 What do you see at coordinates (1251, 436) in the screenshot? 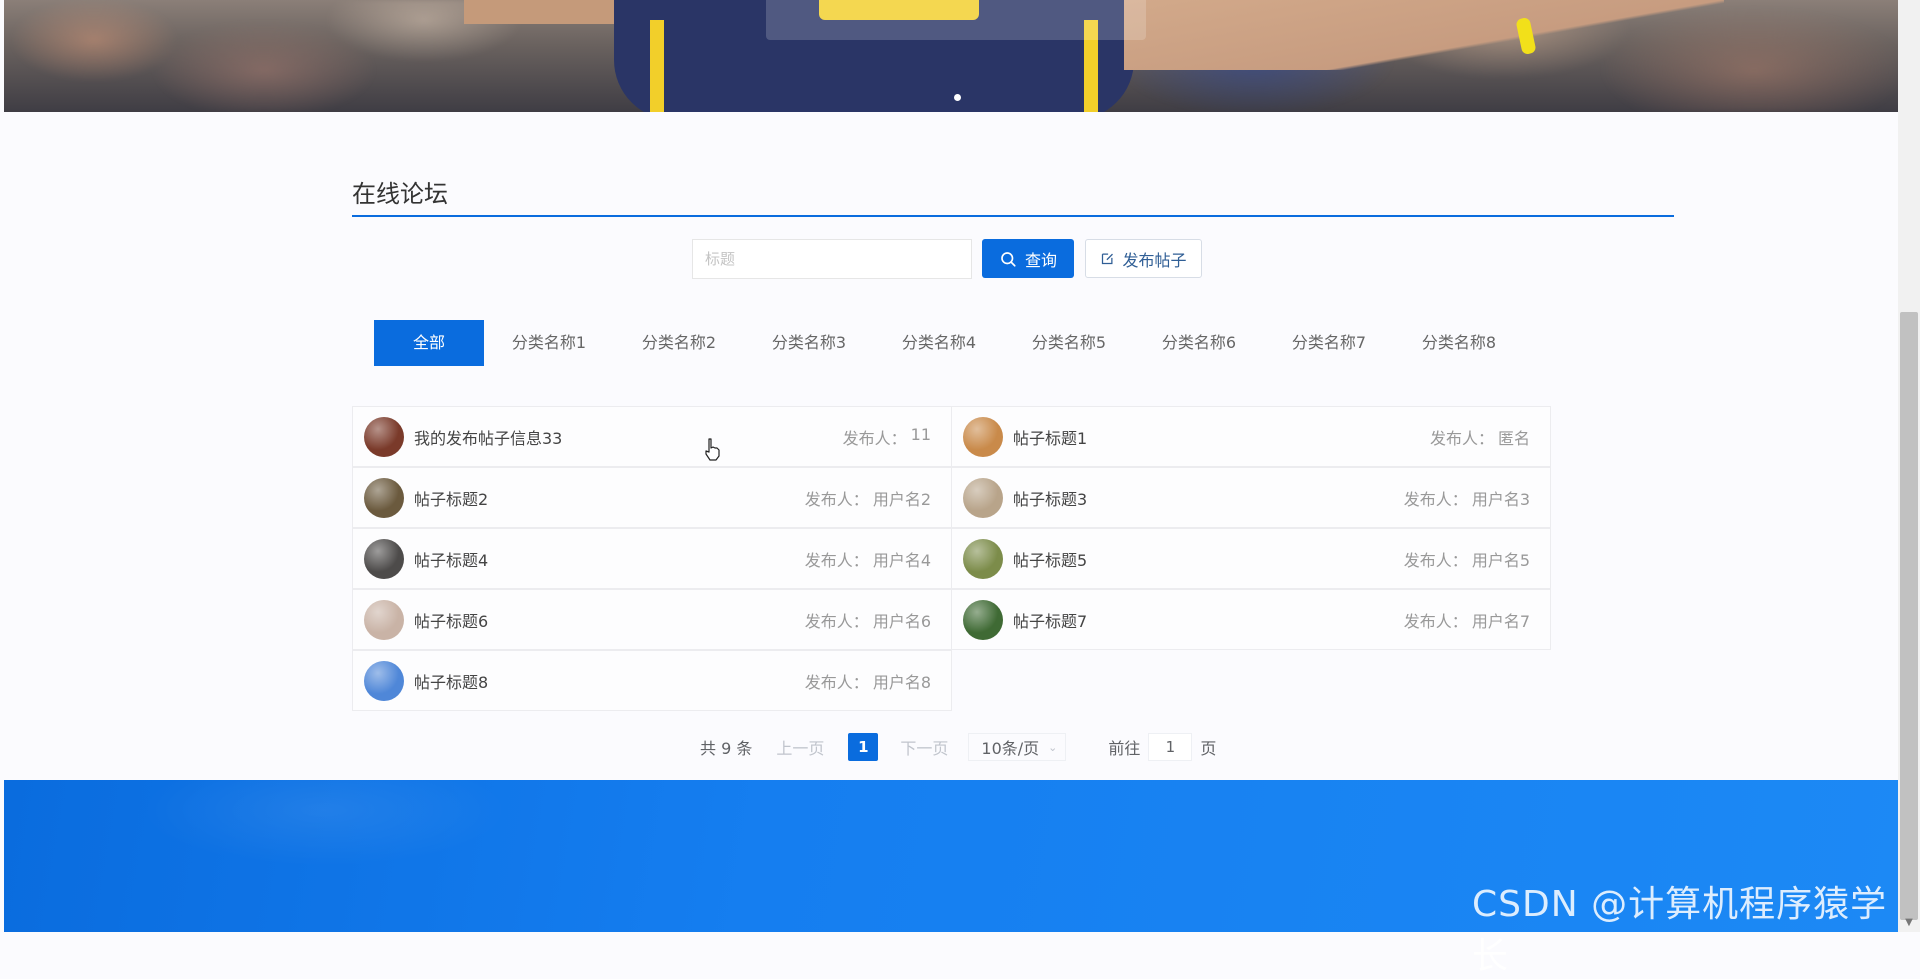
I see `post-item: 帖子标题1 发布人： 匿名` at bounding box center [1251, 436].